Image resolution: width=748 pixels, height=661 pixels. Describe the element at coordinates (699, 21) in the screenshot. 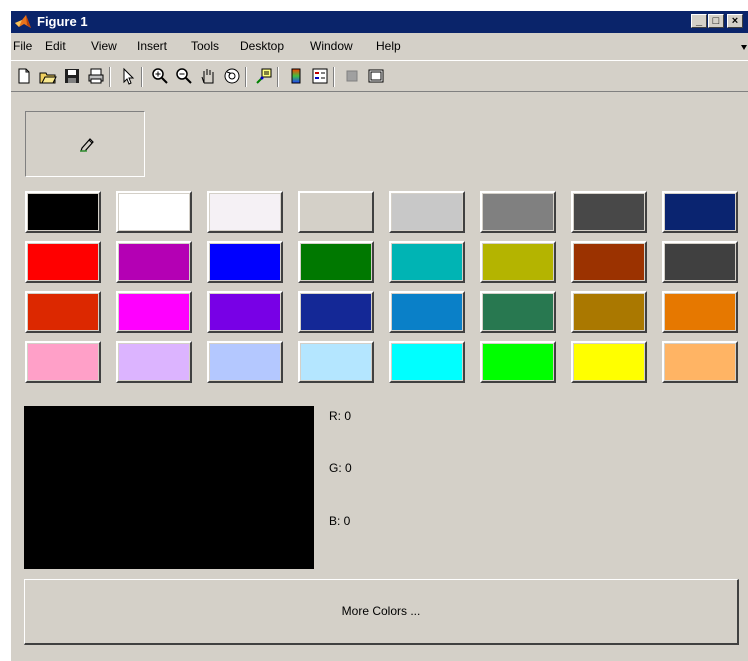

I see `minimize-button: _` at that location.